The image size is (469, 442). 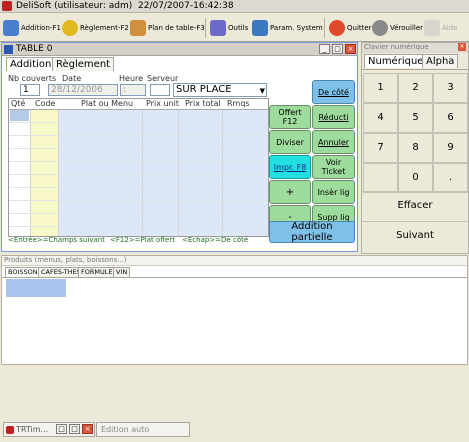 What do you see at coordinates (45, 103) in the screenshot?
I see `col-header-code: Code` at bounding box center [45, 103].